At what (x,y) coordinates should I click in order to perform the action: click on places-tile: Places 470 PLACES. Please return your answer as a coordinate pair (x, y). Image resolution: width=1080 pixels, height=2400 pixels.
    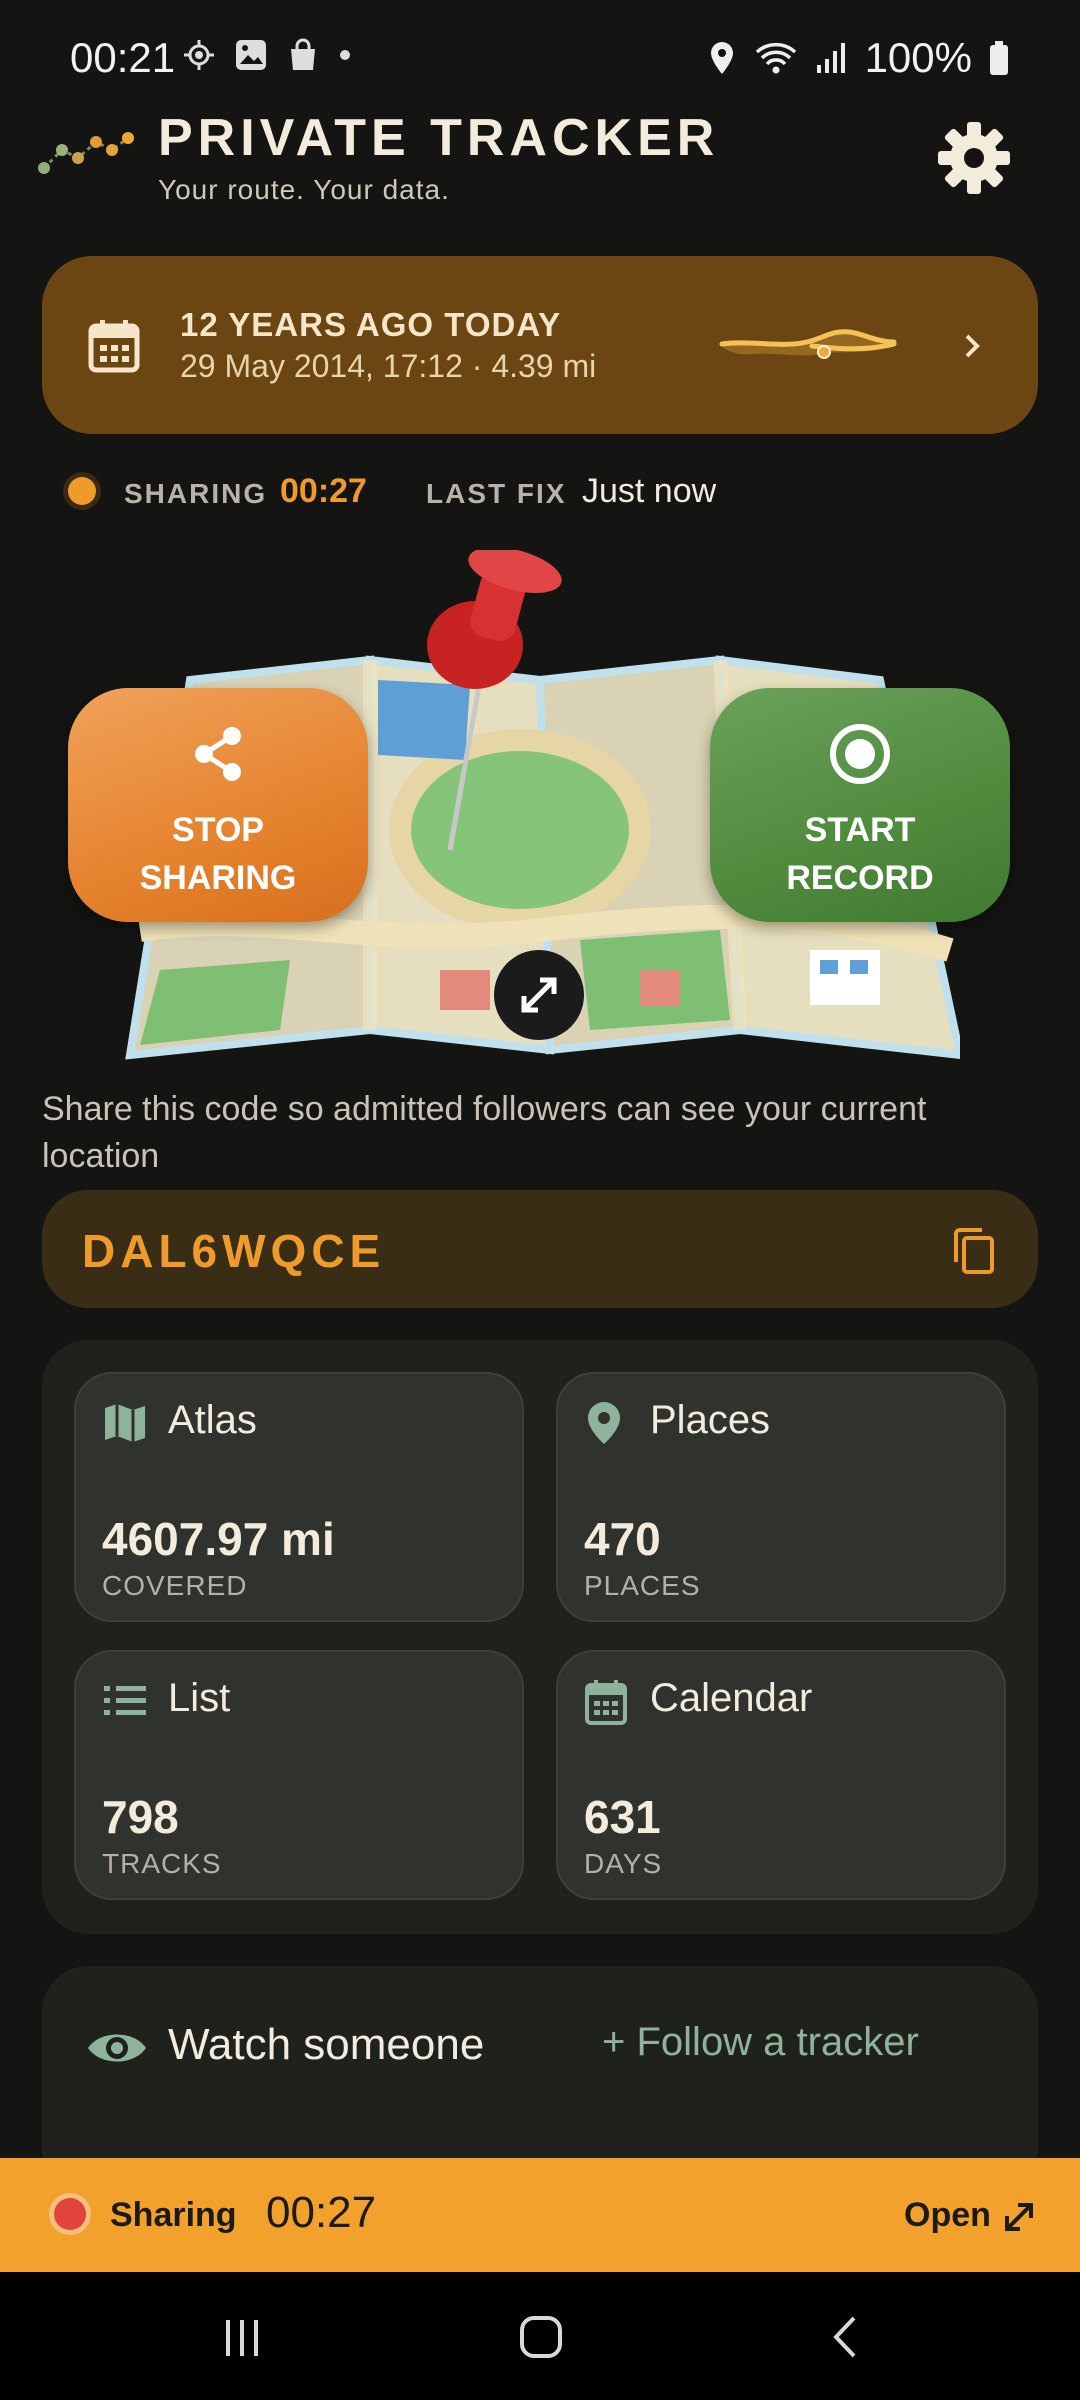
    Looking at the image, I should click on (781, 1497).